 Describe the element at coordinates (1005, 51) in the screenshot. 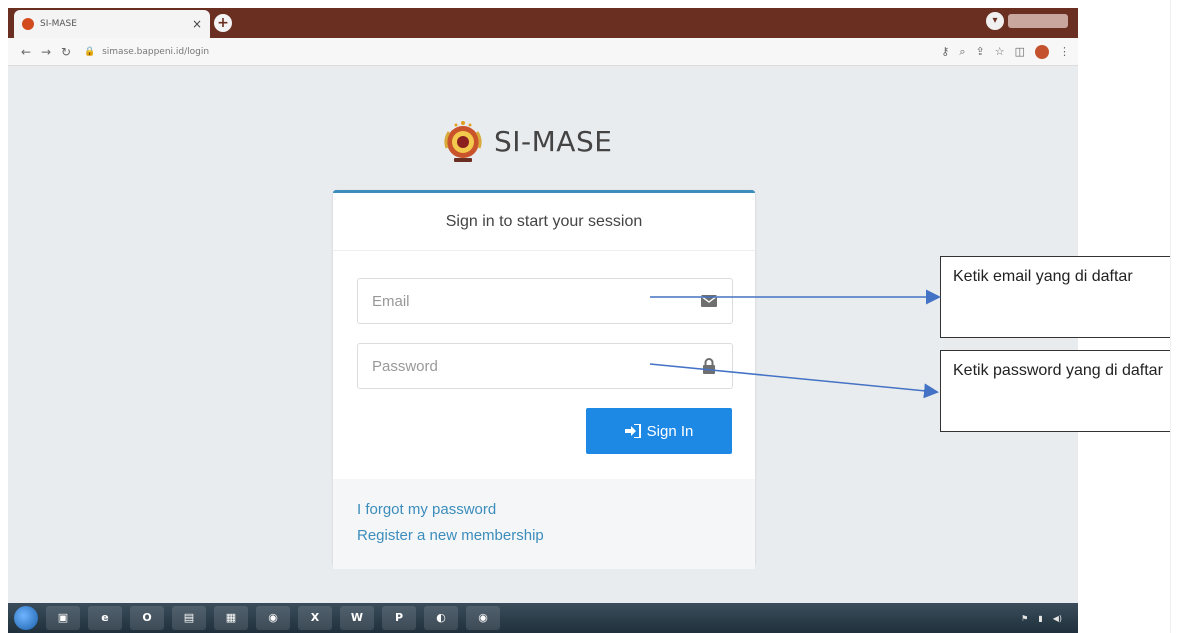

I see `address-bar-icons: ⚷ ⌕ ⇪ ☆ ◫ ⋮` at that location.